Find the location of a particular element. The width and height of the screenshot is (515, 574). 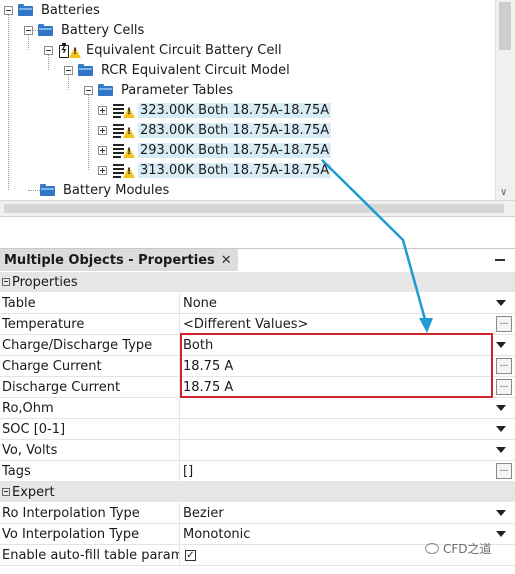

tree-item-label: Equivalent Circuit Battery Cell is located at coordinates (184, 50).